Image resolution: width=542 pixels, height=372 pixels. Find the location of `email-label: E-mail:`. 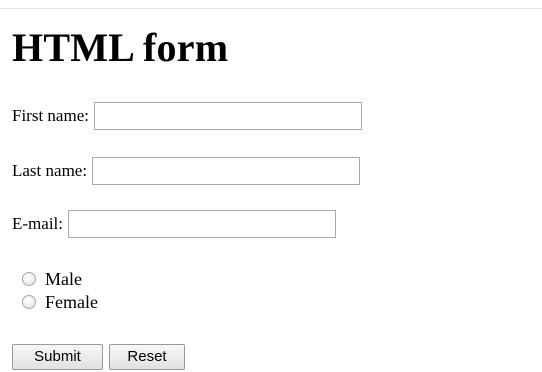

email-label: E-mail: is located at coordinates (37, 223).